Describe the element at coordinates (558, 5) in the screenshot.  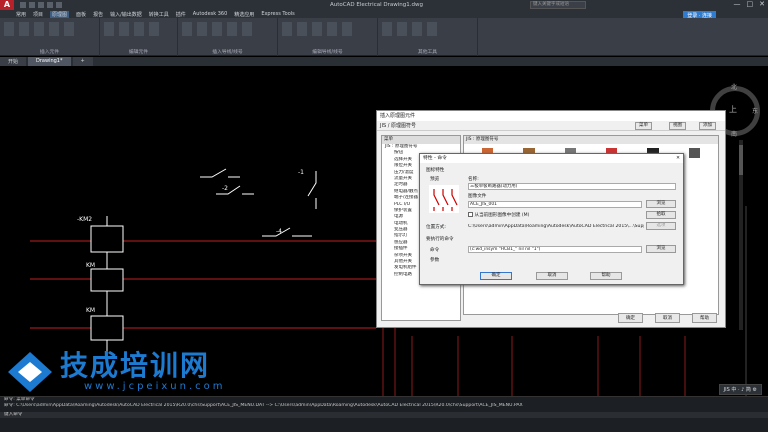
I see `search-input: 键入关键字或短语` at that location.